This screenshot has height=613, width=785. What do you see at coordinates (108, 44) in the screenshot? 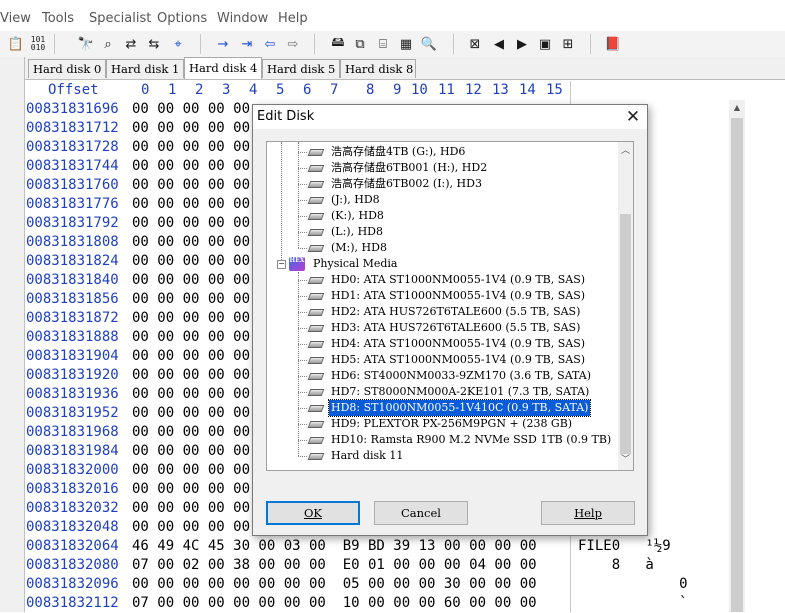
I see `find-hex-icon: ⌕` at bounding box center [108, 44].